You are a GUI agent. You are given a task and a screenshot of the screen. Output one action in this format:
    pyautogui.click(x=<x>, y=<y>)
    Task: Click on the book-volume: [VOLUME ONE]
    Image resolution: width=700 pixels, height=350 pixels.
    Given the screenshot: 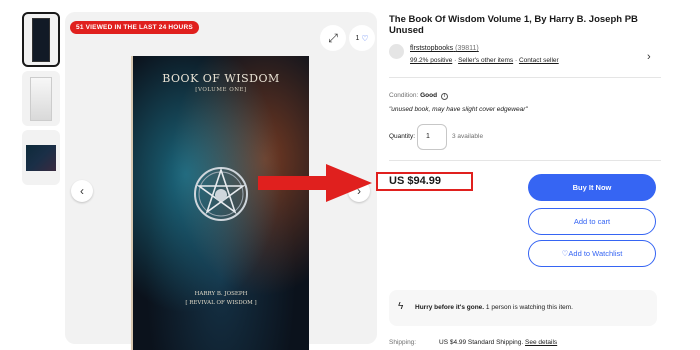 What is the action you would take?
    pyautogui.click(x=221, y=90)
    